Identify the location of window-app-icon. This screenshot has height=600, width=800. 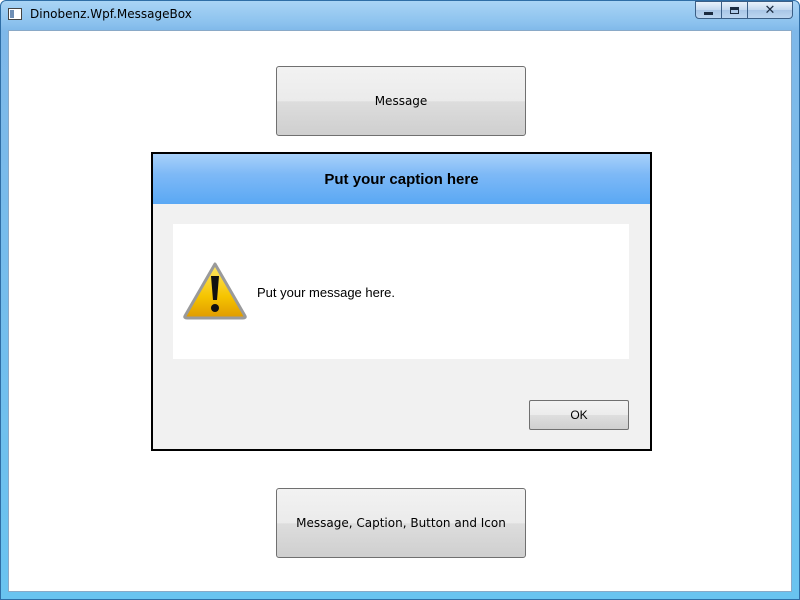
(15, 14).